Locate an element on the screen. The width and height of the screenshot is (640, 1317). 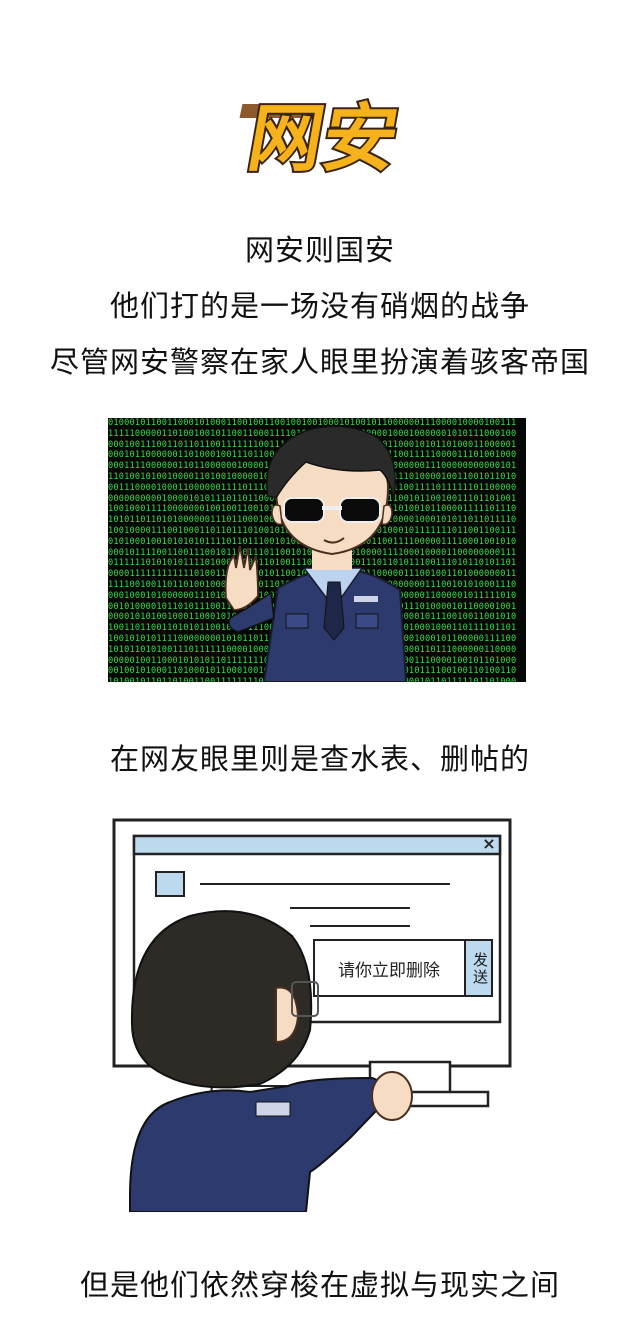
intro-line: 网安则国安 is located at coordinates (319, 250).